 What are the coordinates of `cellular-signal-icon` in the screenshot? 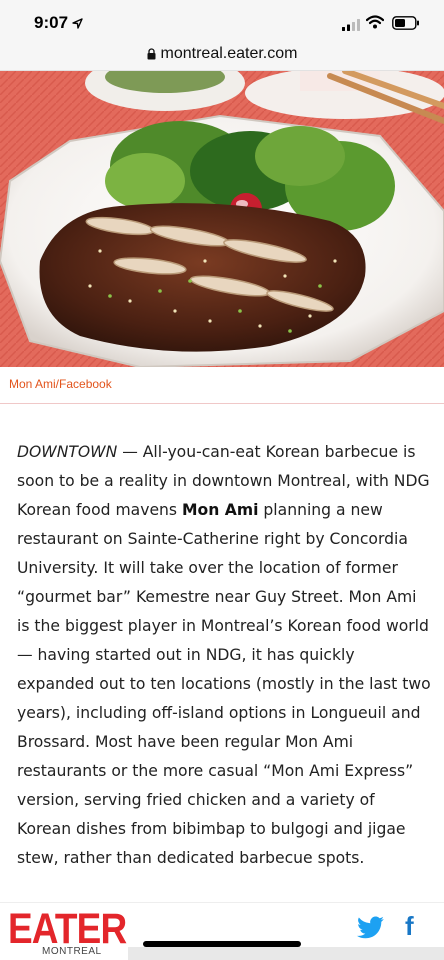 It's located at (351, 25).